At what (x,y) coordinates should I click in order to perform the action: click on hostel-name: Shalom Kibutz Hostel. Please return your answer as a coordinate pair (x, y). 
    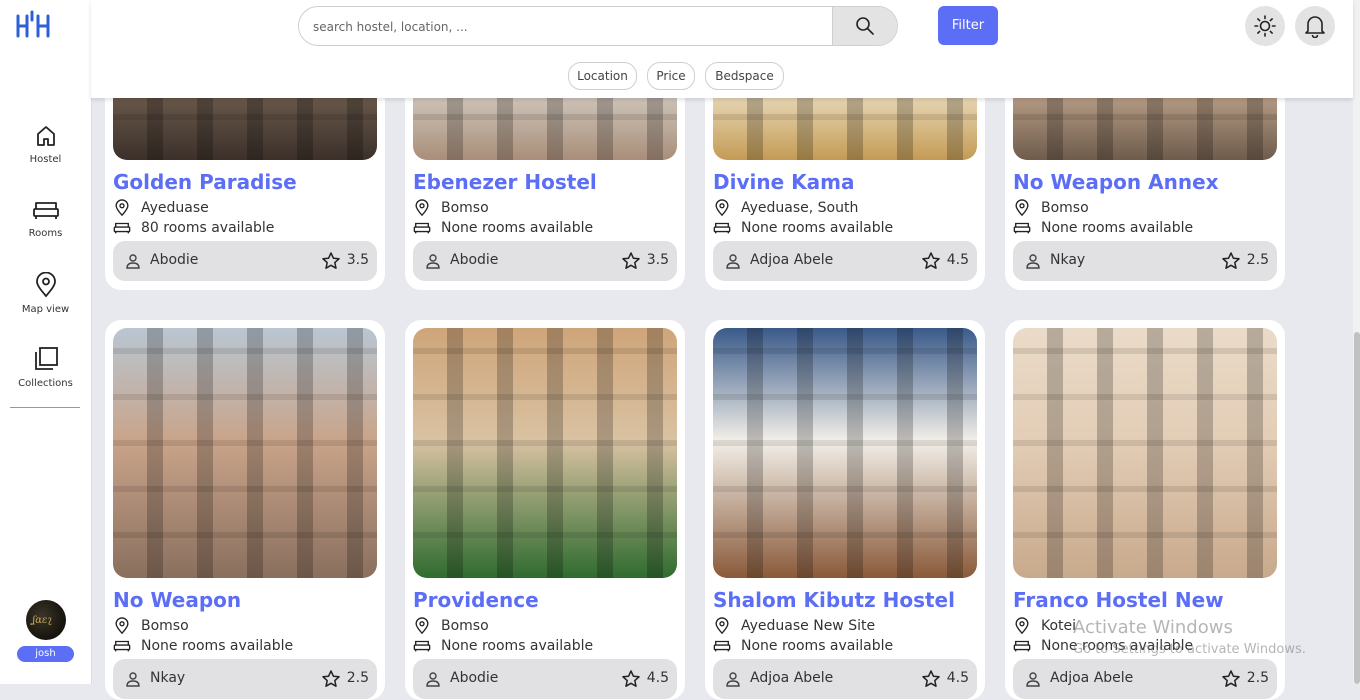
    Looking at the image, I should click on (834, 600).